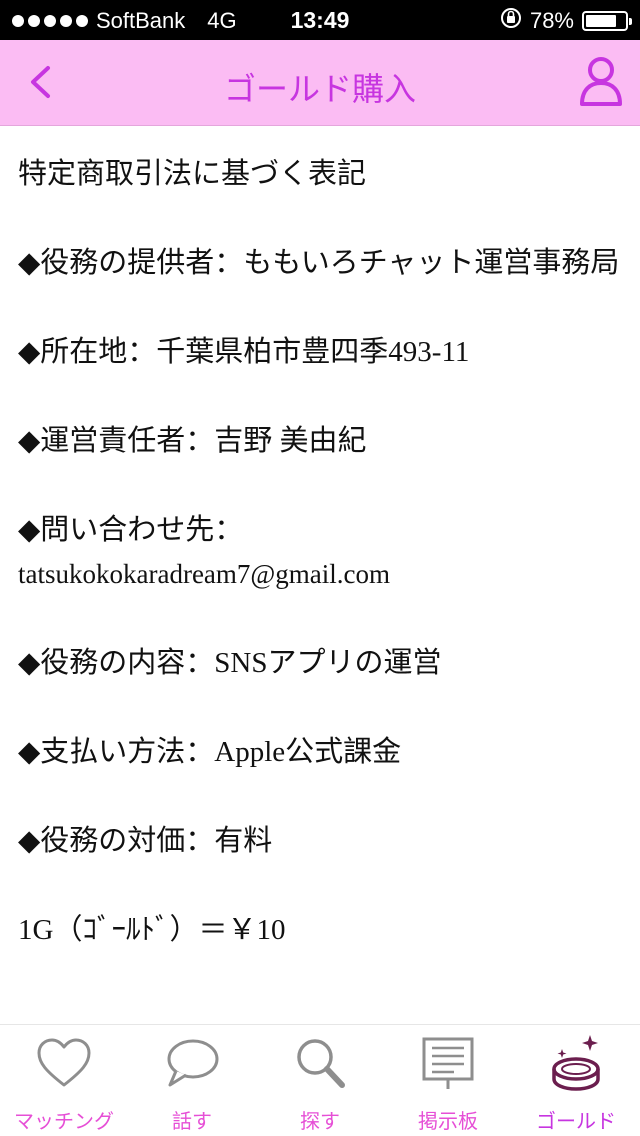  Describe the element at coordinates (320, 1121) in the screenshot. I see `tab-label: 探す` at that location.